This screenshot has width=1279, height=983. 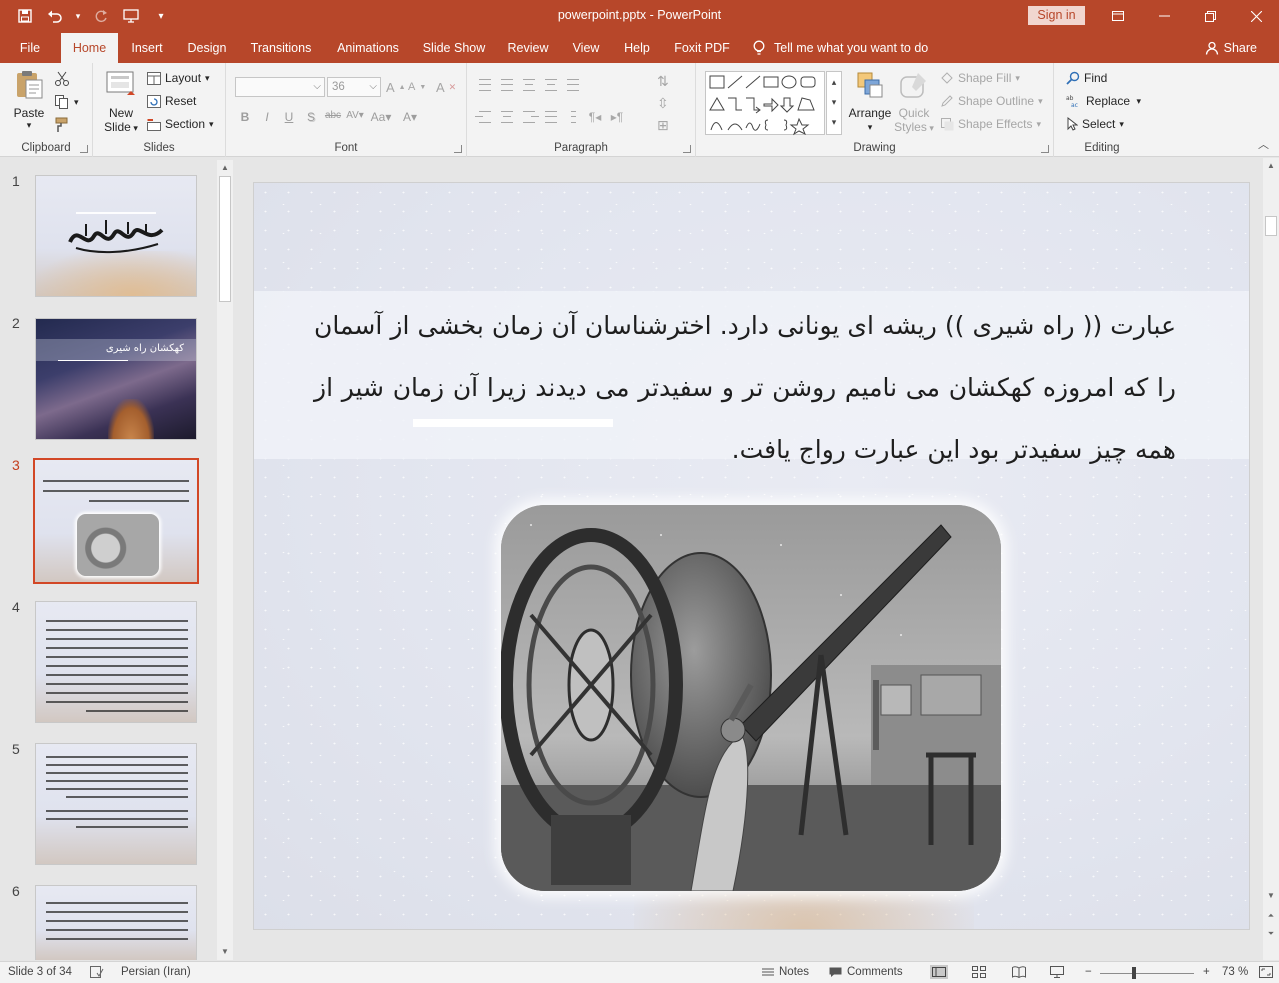 I want to click on ribbon-display-options-icon, so click(x=1118, y=16).